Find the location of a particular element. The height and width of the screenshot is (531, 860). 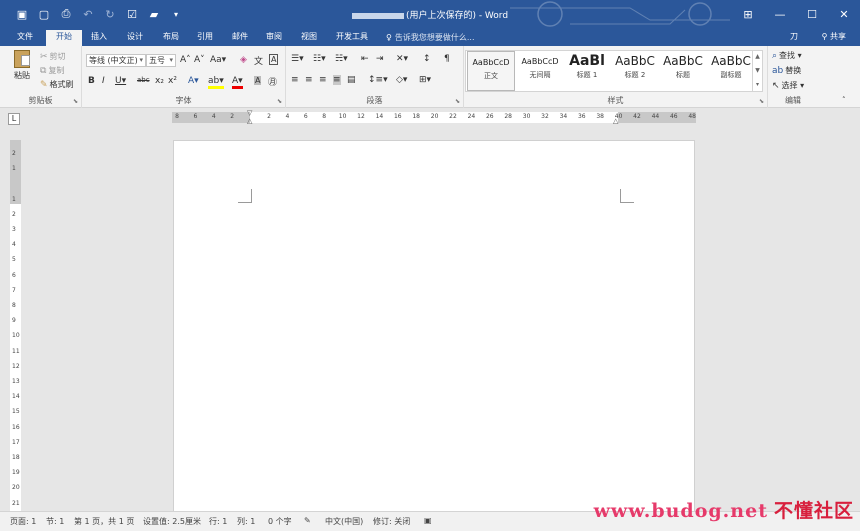

change-case-icon: Aa▾ is located at coordinates (218, 60).